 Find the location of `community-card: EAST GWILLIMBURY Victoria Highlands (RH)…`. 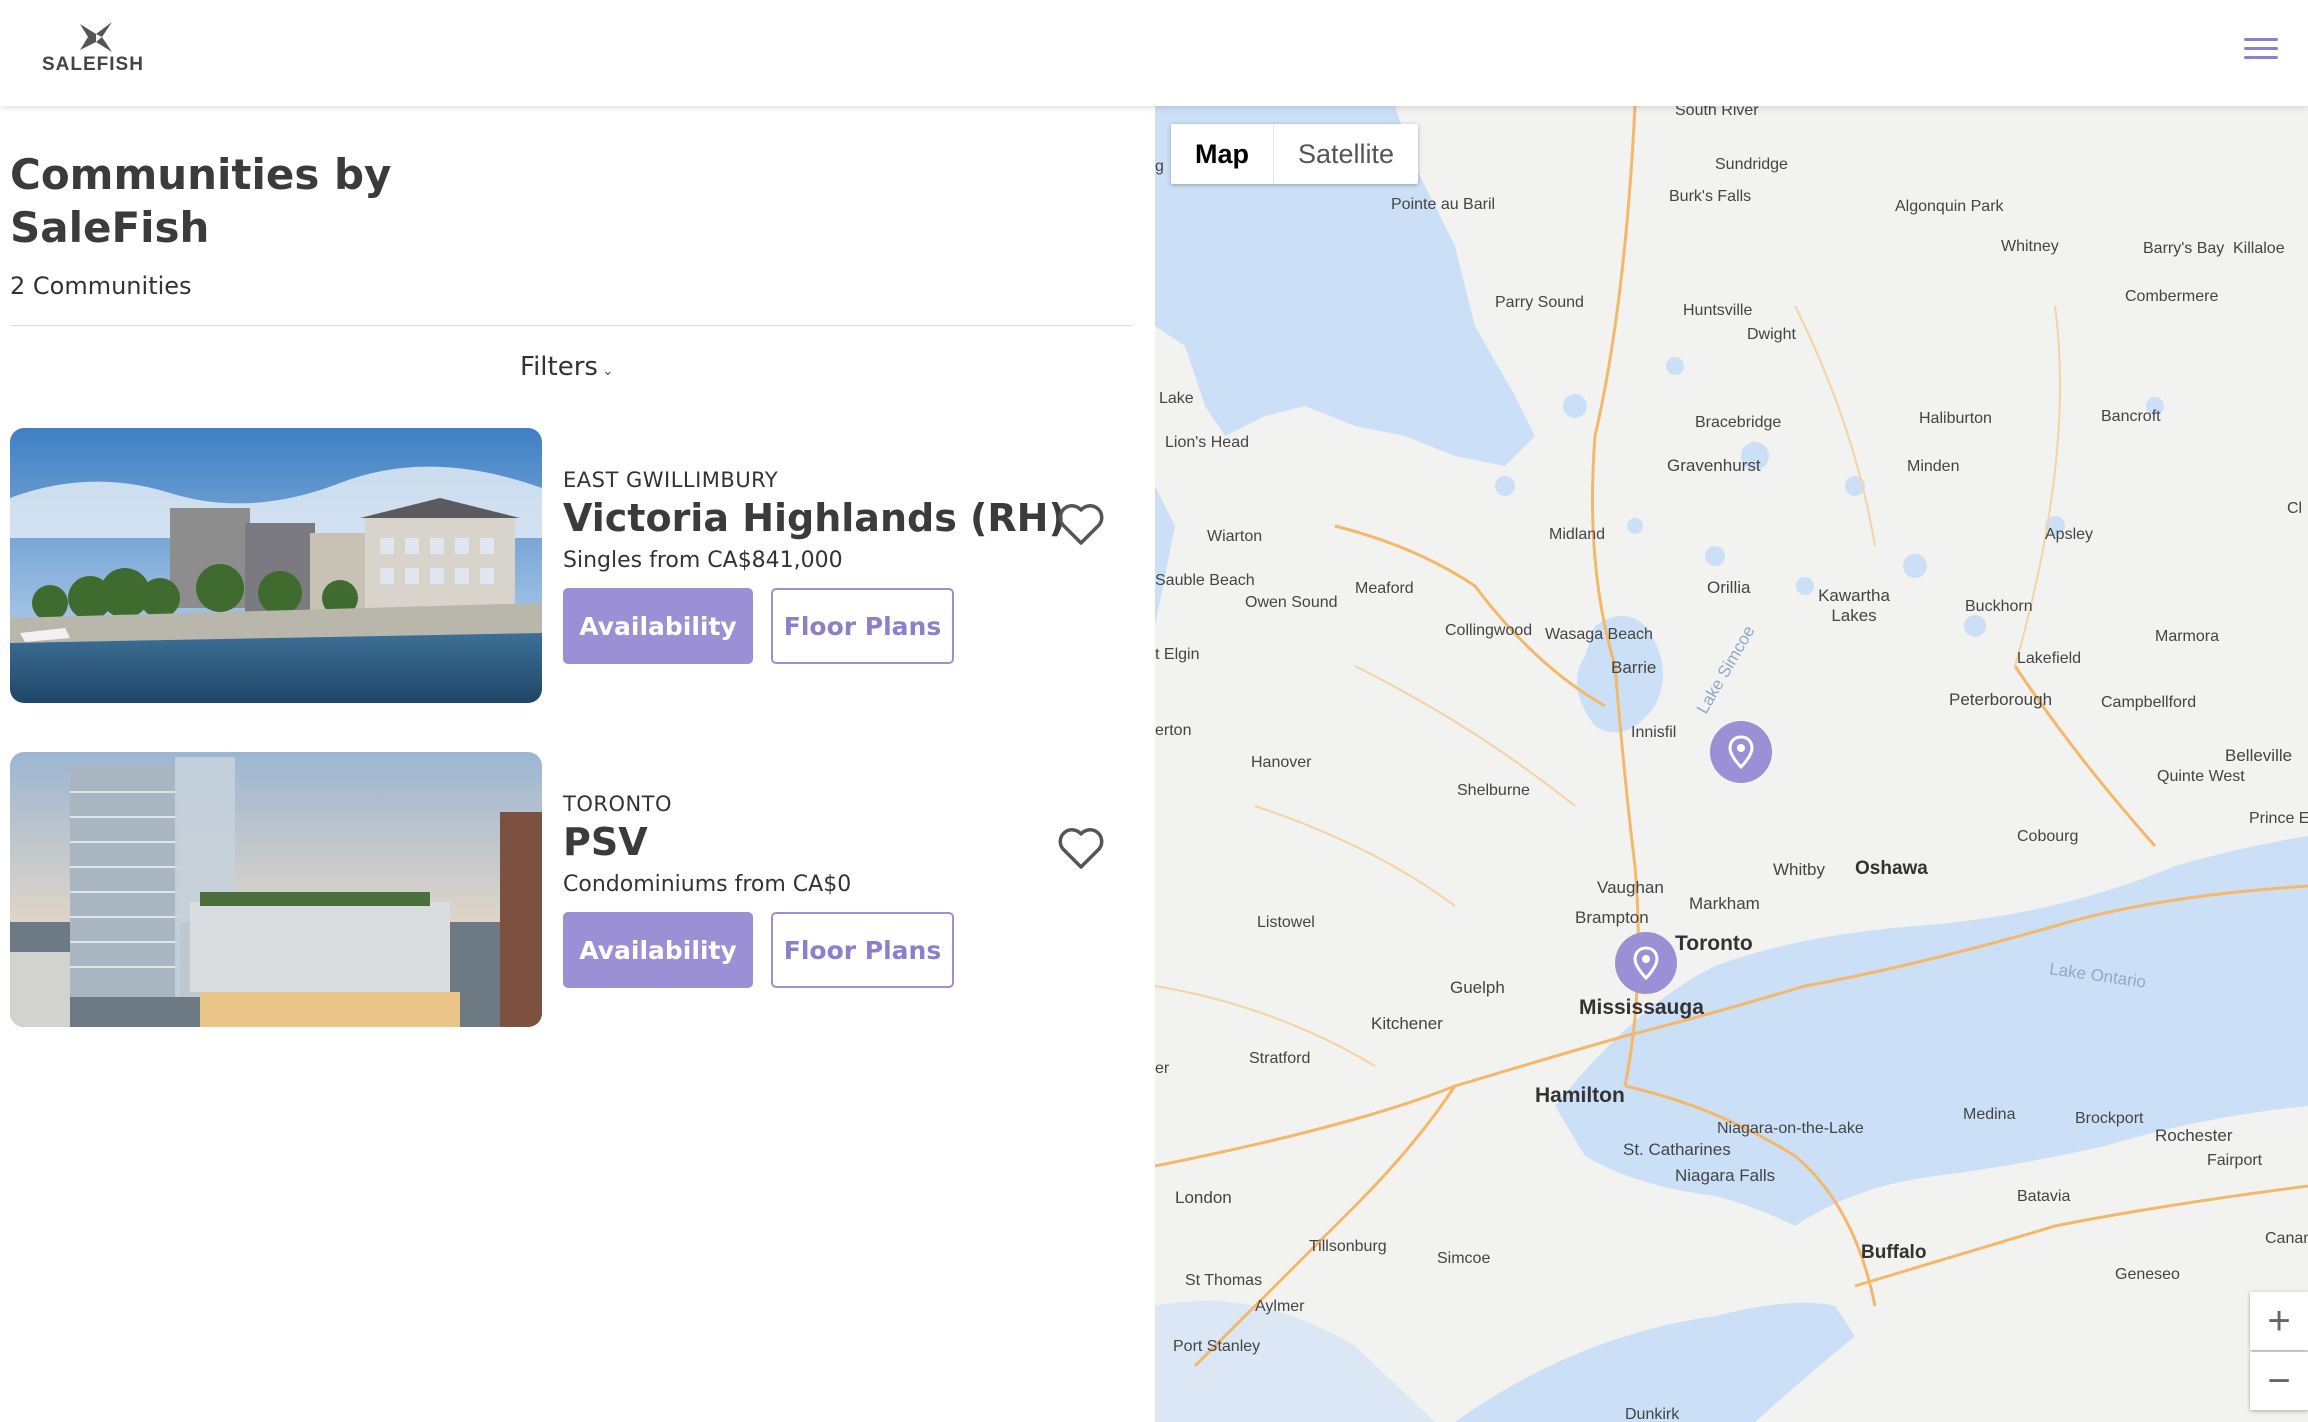

community-card: EAST GWILLIMBURY Victoria Highlands (RH)… is located at coordinates (575, 565).